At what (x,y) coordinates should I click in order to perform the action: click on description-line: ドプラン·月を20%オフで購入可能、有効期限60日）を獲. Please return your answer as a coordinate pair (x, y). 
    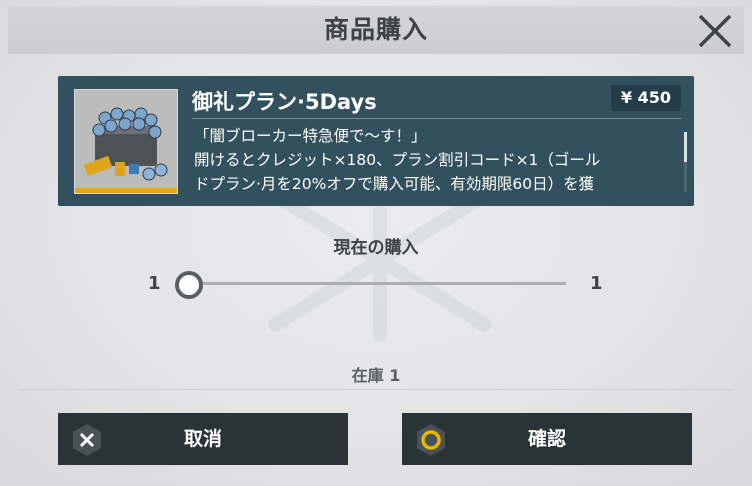
    Looking at the image, I should click on (394, 184).